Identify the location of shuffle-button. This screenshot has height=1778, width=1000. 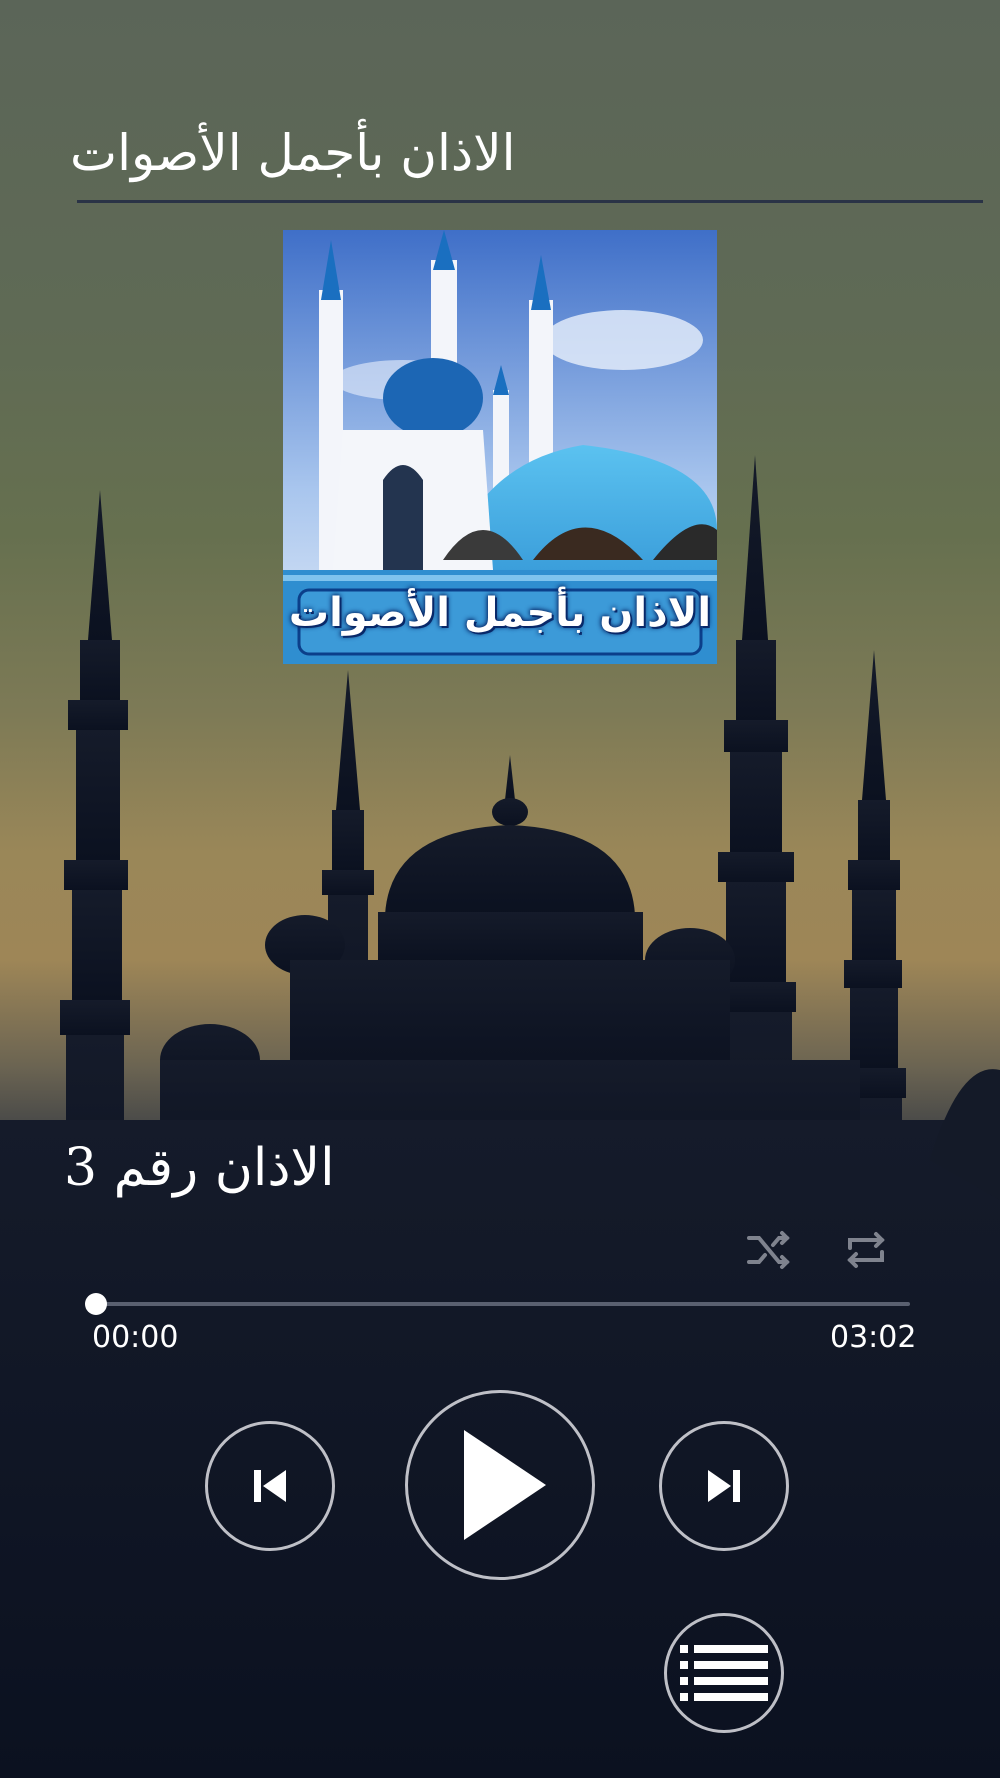
(769, 1250).